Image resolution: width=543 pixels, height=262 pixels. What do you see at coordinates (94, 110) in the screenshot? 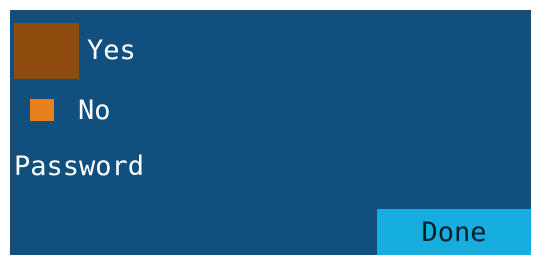
I see `no-label: No` at bounding box center [94, 110].